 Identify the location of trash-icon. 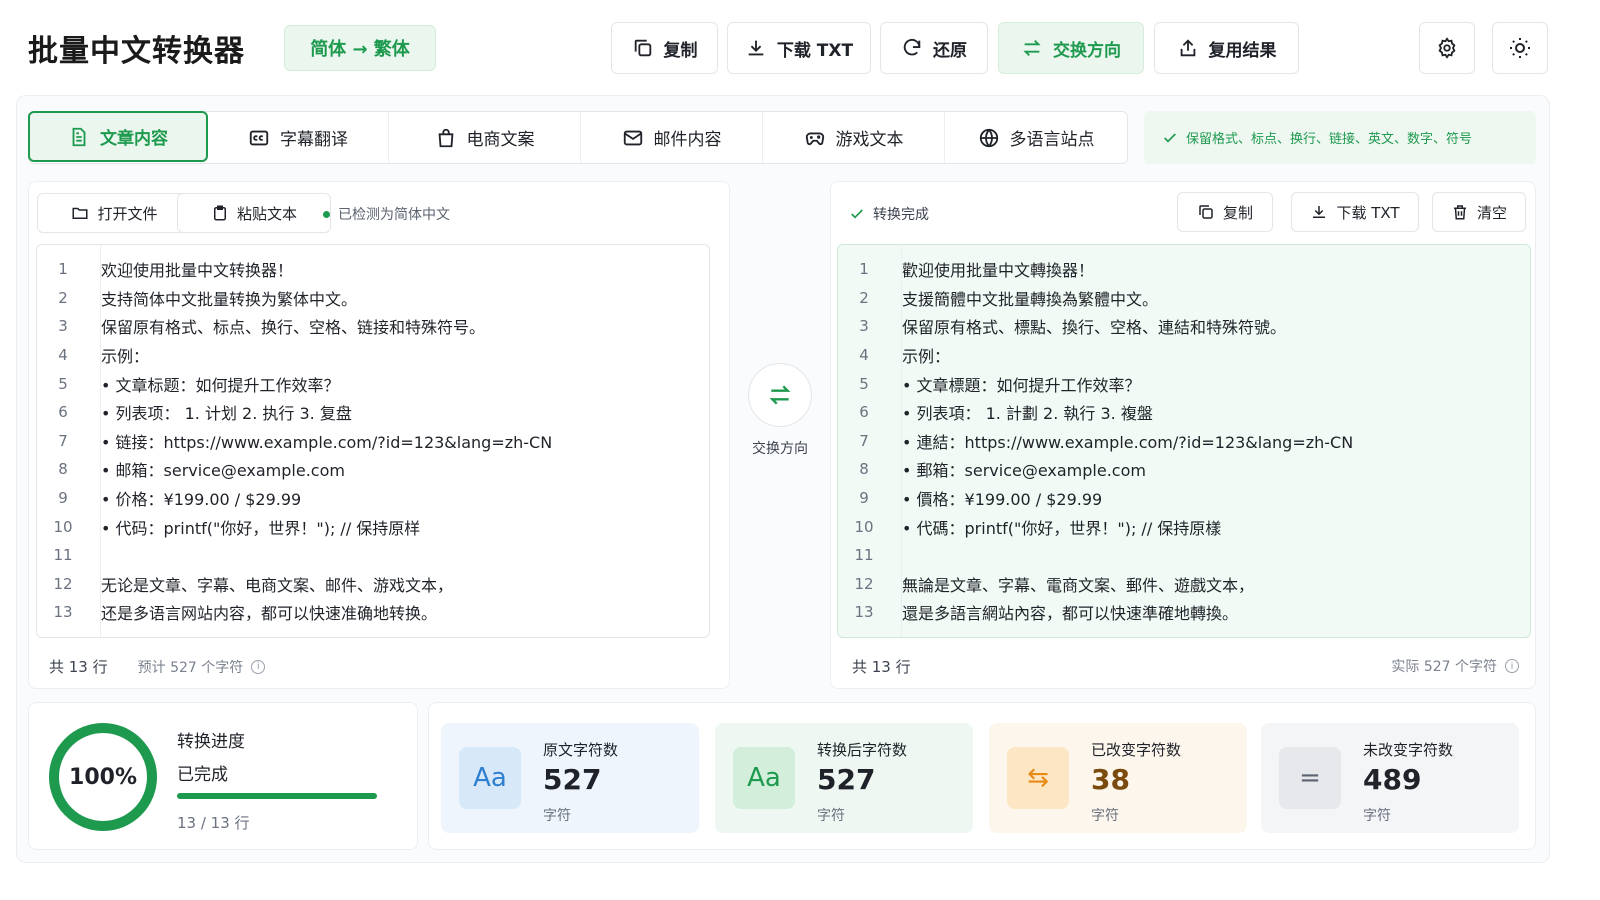
(1460, 212).